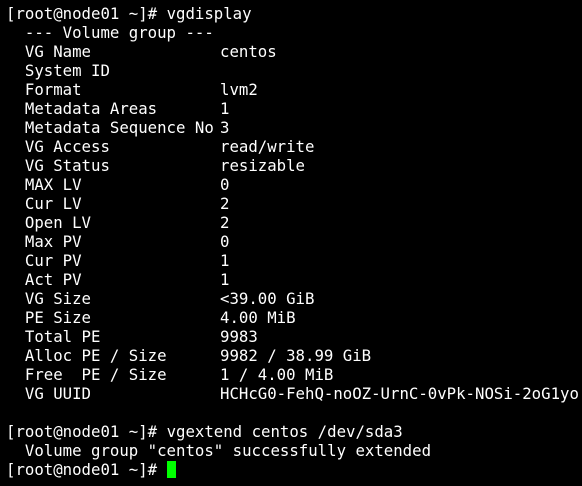  Describe the element at coordinates (294, 184) in the screenshot. I see `field-row: MAX LV 0` at that location.